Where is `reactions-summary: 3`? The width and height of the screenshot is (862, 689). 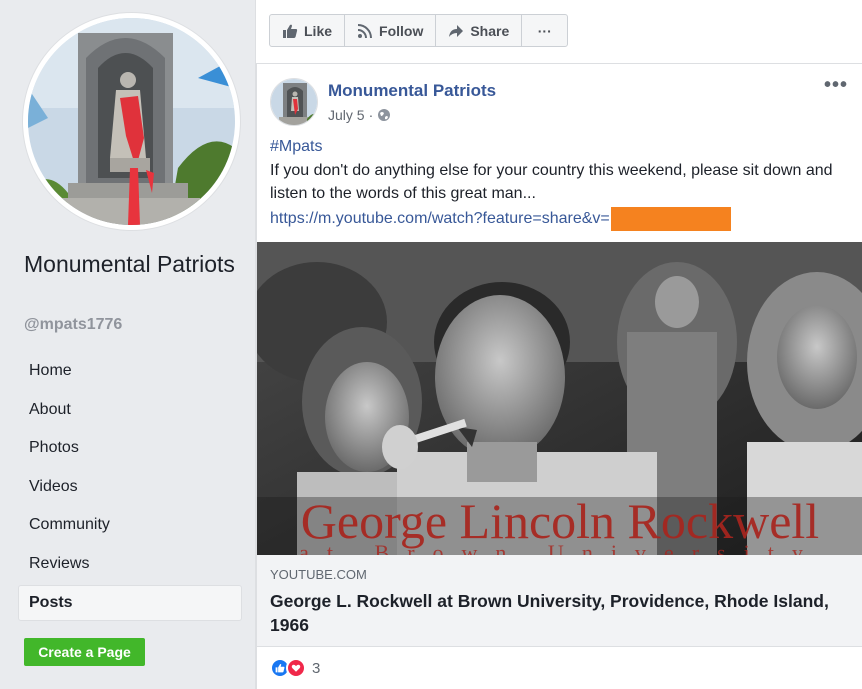 reactions-summary: 3 is located at coordinates (295, 668).